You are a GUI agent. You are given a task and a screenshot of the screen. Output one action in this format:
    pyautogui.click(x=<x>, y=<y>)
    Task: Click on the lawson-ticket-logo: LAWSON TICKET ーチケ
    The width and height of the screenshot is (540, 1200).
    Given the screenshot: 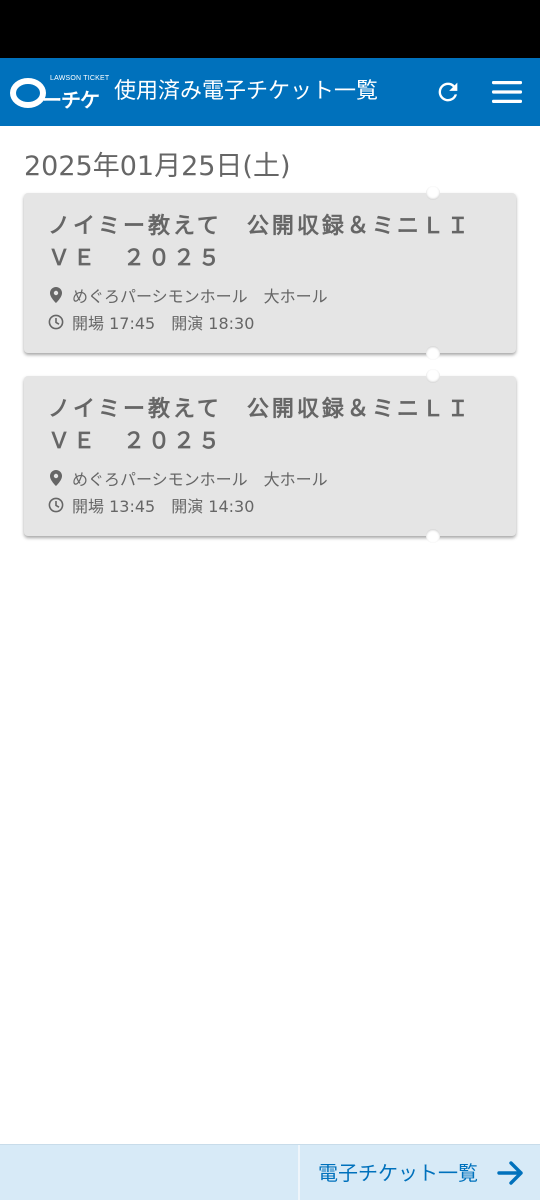 What is the action you would take?
    pyautogui.click(x=59, y=92)
    